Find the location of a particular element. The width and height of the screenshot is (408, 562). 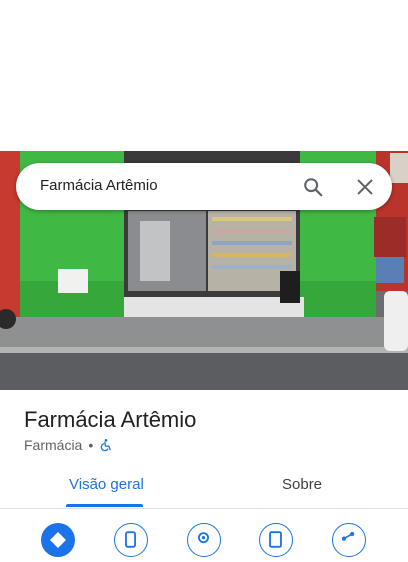

tab-overview: Visão geral is located at coordinates (106, 484).